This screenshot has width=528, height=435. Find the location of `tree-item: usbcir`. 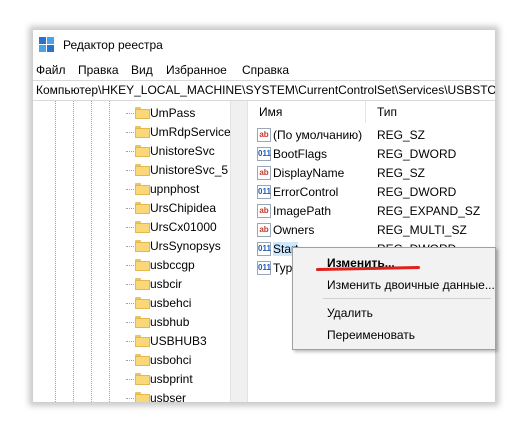

tree-item: usbcir is located at coordinates (174, 284).